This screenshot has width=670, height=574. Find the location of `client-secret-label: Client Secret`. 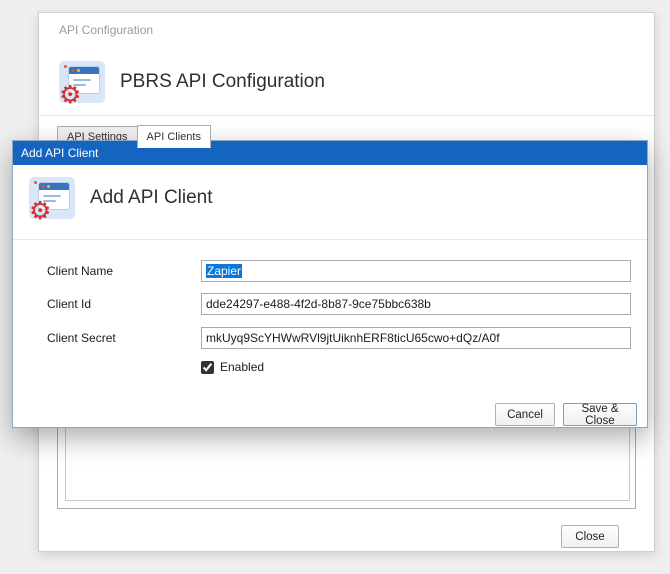

client-secret-label: Client Secret is located at coordinates (81, 338).